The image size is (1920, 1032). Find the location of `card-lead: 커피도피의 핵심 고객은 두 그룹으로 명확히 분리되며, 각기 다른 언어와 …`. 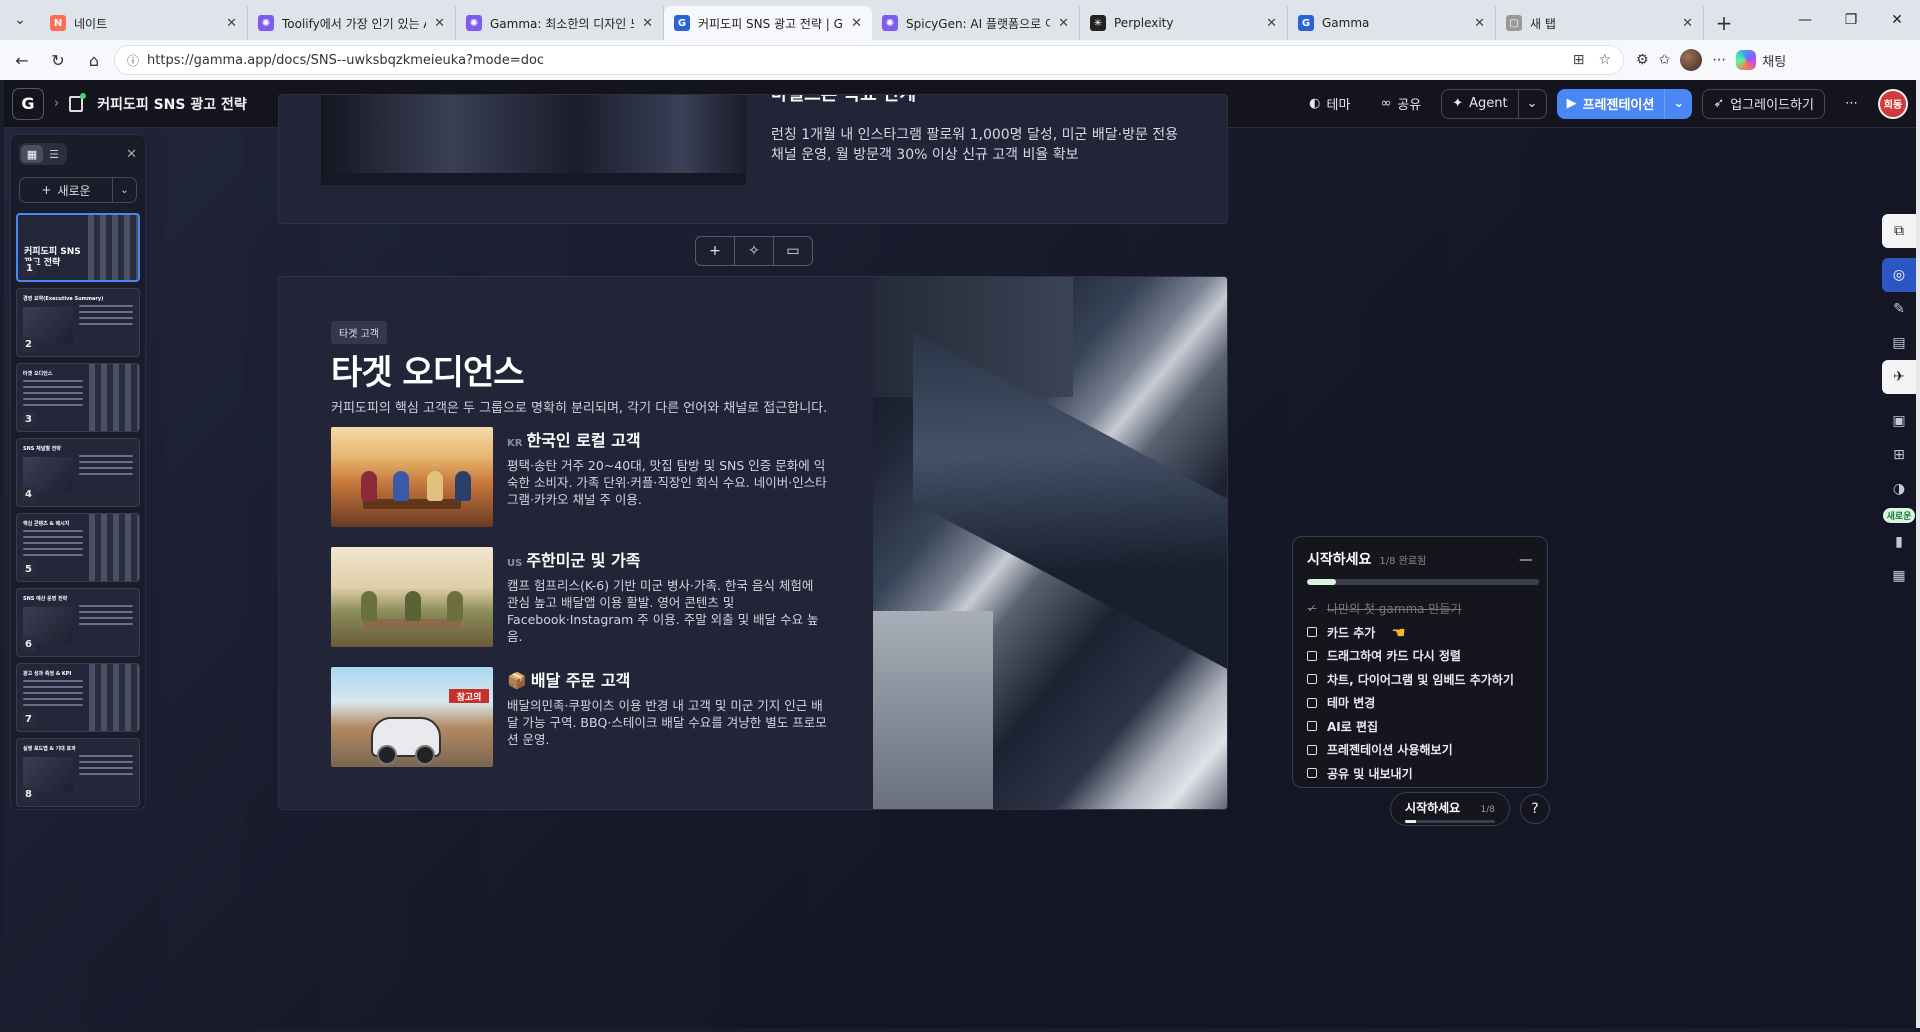

card-lead: 커피도피의 핵심 고객은 두 그룹으로 명확히 분리되며, 각기 다른 언어와 … is located at coordinates (579, 408).